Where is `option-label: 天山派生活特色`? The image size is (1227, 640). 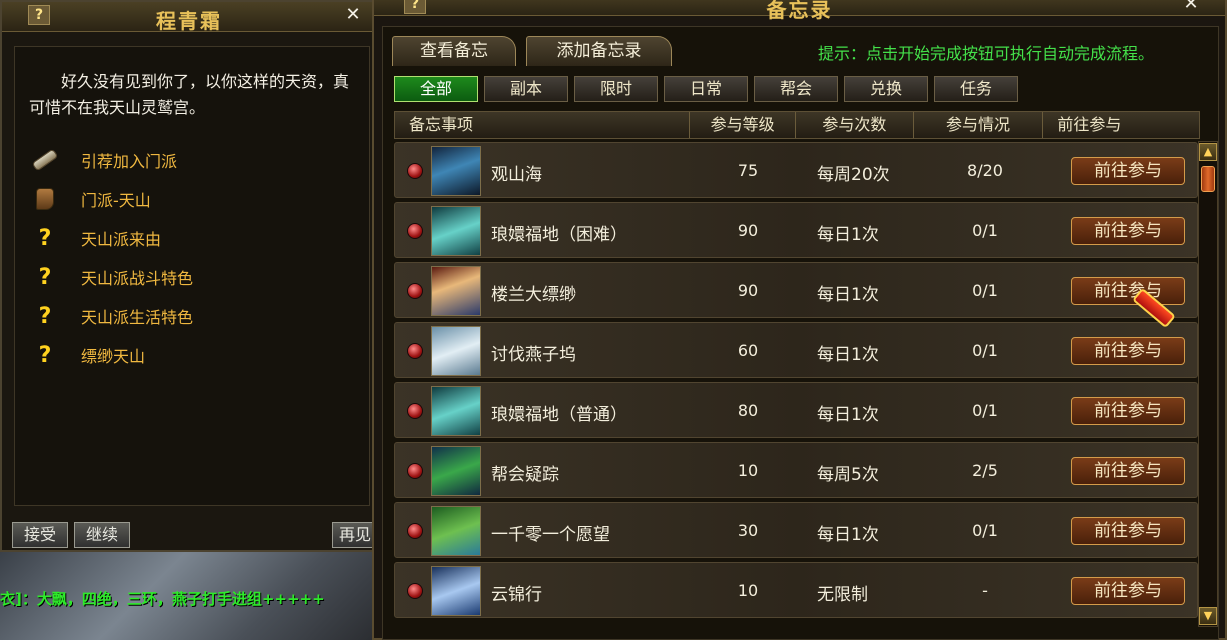 option-label: 天山派生活特色 is located at coordinates (137, 317).